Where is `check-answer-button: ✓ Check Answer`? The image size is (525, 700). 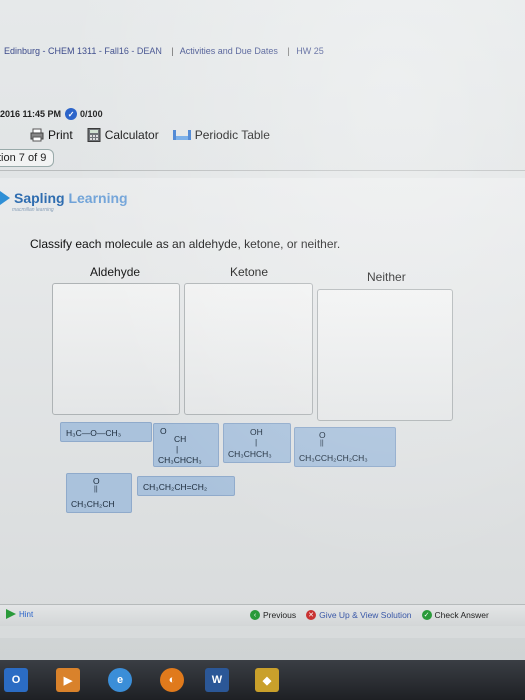 check-answer-button: ✓ Check Answer is located at coordinates (455, 615).